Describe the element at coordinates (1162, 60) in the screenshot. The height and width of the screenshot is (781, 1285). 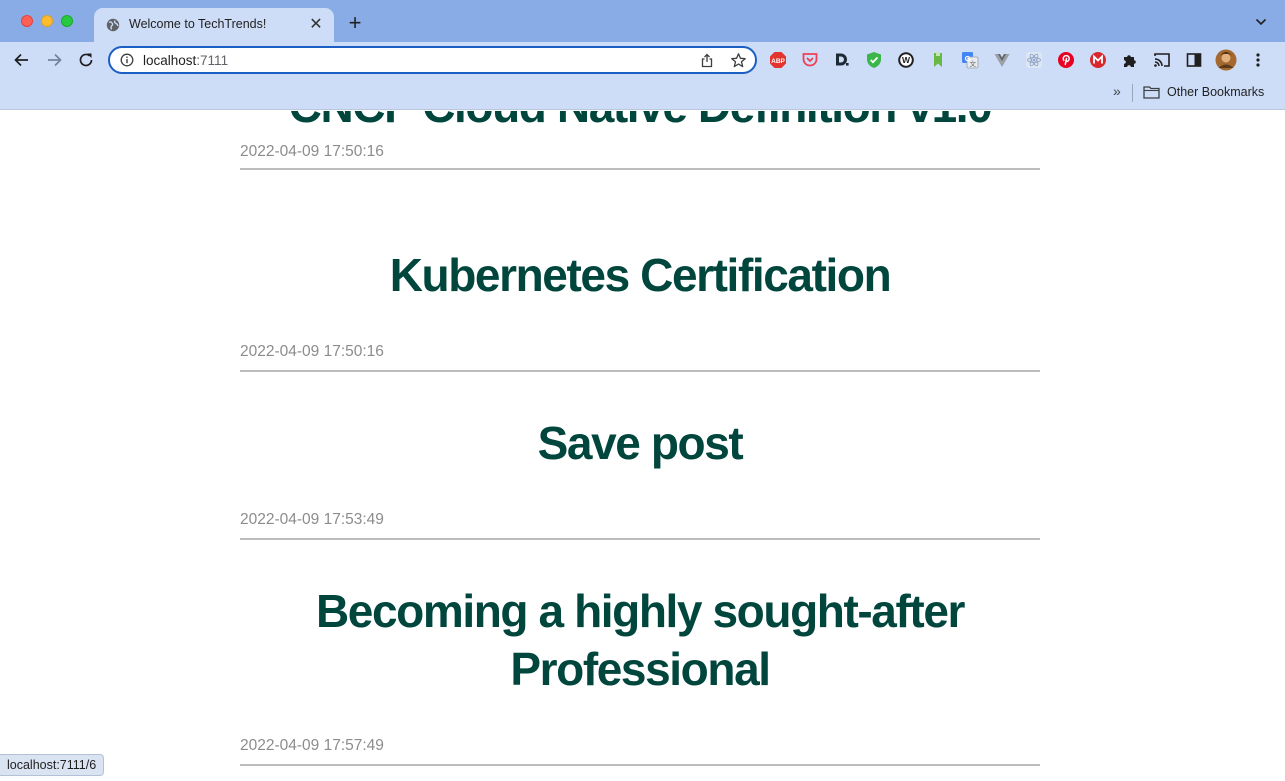
I see `cast-icon` at that location.